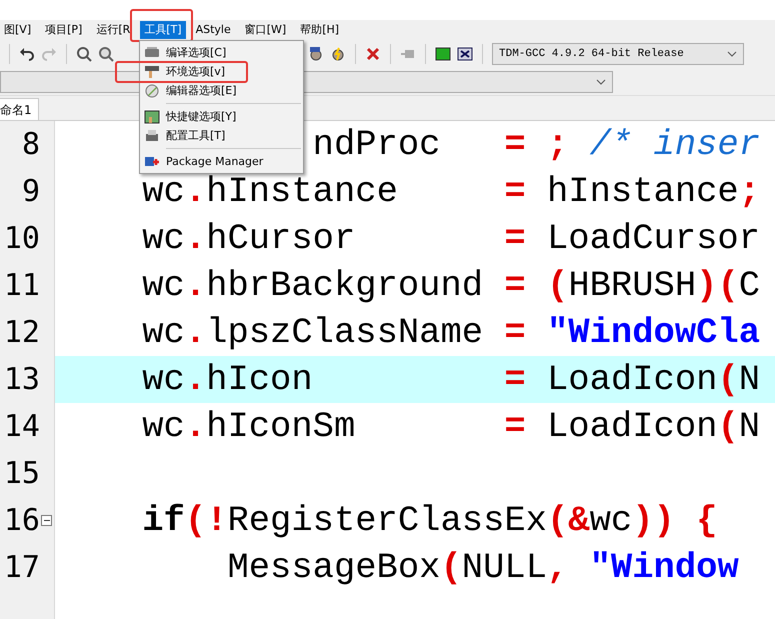 Image resolution: width=775 pixels, height=619 pixels. Describe the element at coordinates (21, 379) in the screenshot. I see `line-number: 13` at that location.